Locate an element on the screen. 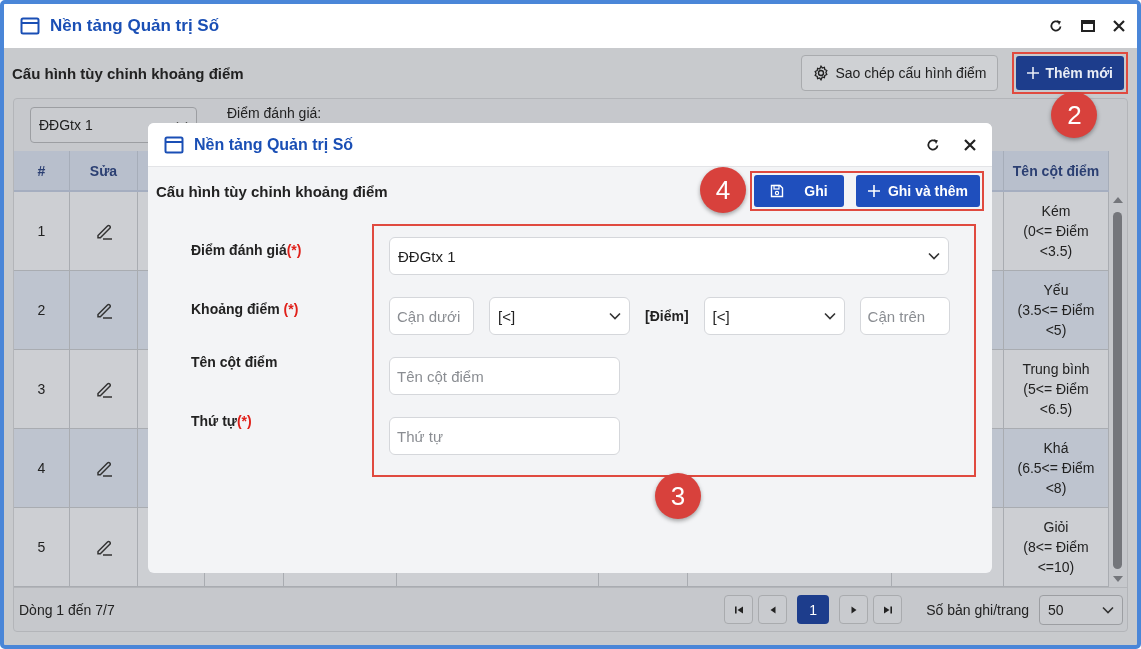 The image size is (1141, 649). table-cell-text: Kém (0<= Điểm <3.5) is located at coordinates (1056, 231).